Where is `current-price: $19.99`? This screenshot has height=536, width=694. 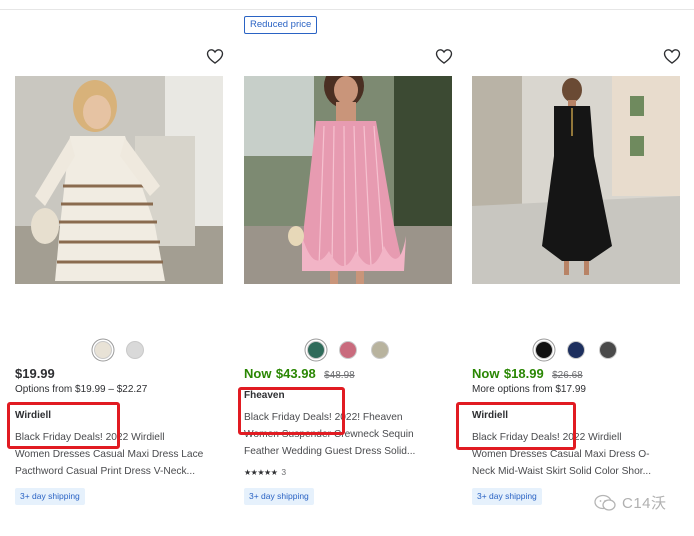
current-price: $19.99 is located at coordinates (35, 373).